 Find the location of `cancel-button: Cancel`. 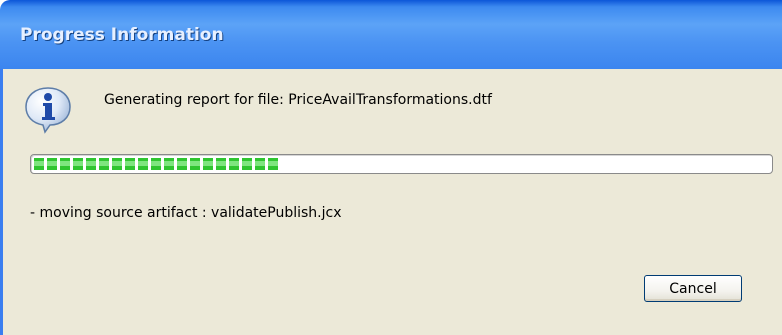

cancel-button: Cancel is located at coordinates (693, 288).